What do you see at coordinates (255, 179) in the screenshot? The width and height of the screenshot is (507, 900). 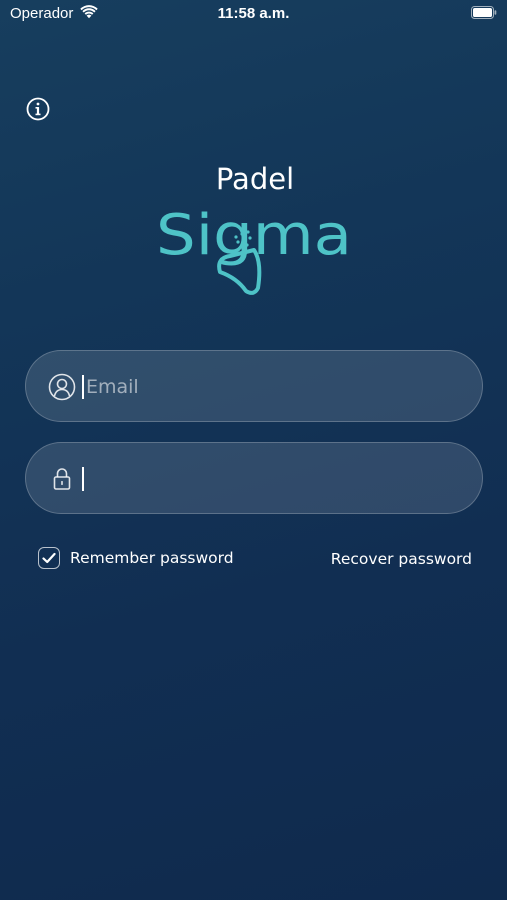 I see `logo-padel-text: Padel` at bounding box center [255, 179].